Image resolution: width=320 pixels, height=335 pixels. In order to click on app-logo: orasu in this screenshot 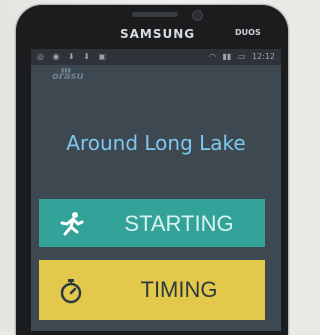, I will do `click(68, 76)`.